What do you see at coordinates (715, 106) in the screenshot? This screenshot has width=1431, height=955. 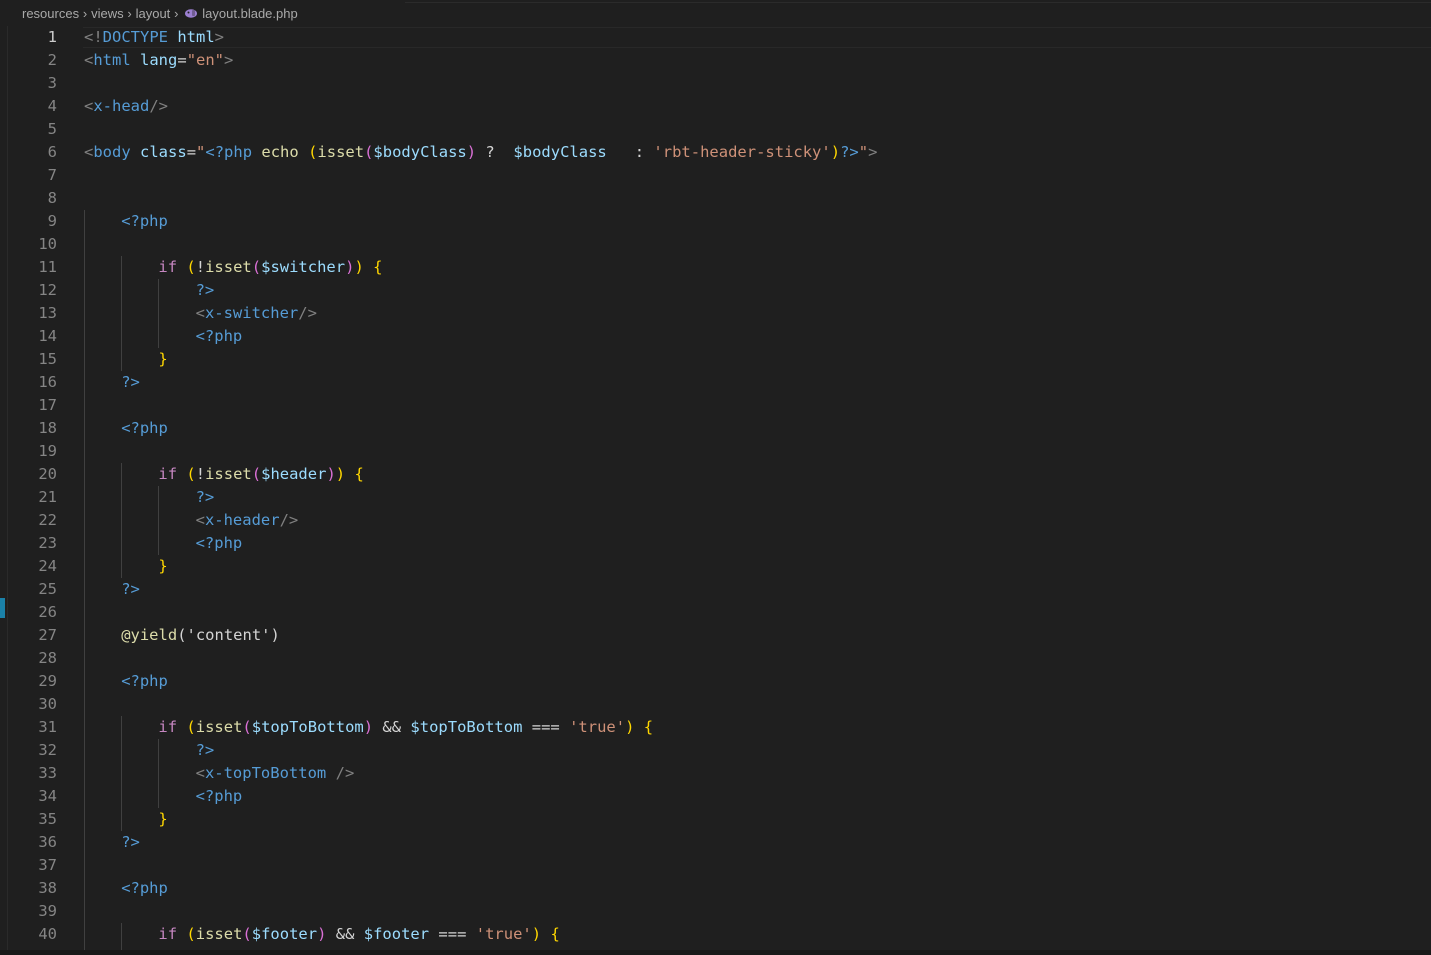 I see `code-line: 4 <x-head/>` at bounding box center [715, 106].